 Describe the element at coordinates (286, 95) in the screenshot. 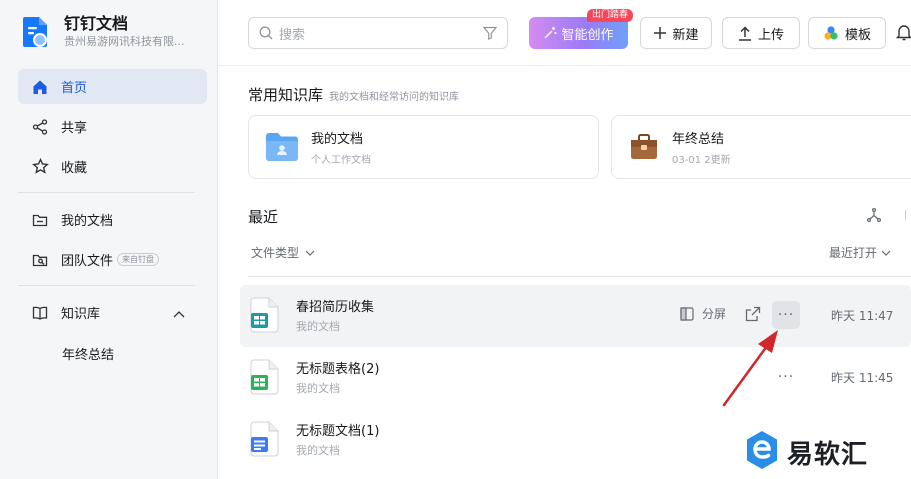

I see `section-title: 常用知识库` at that location.